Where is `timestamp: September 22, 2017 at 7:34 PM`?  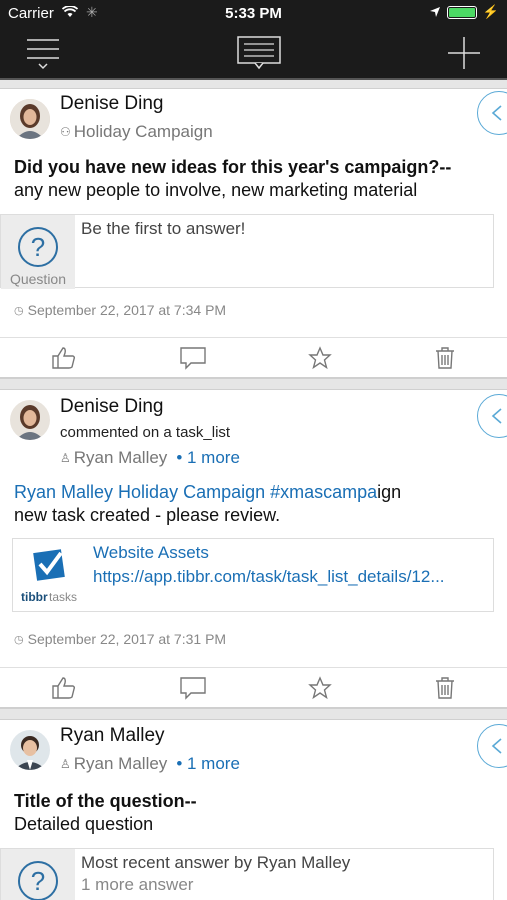 timestamp: September 22, 2017 at 7:34 PM is located at coordinates (127, 310).